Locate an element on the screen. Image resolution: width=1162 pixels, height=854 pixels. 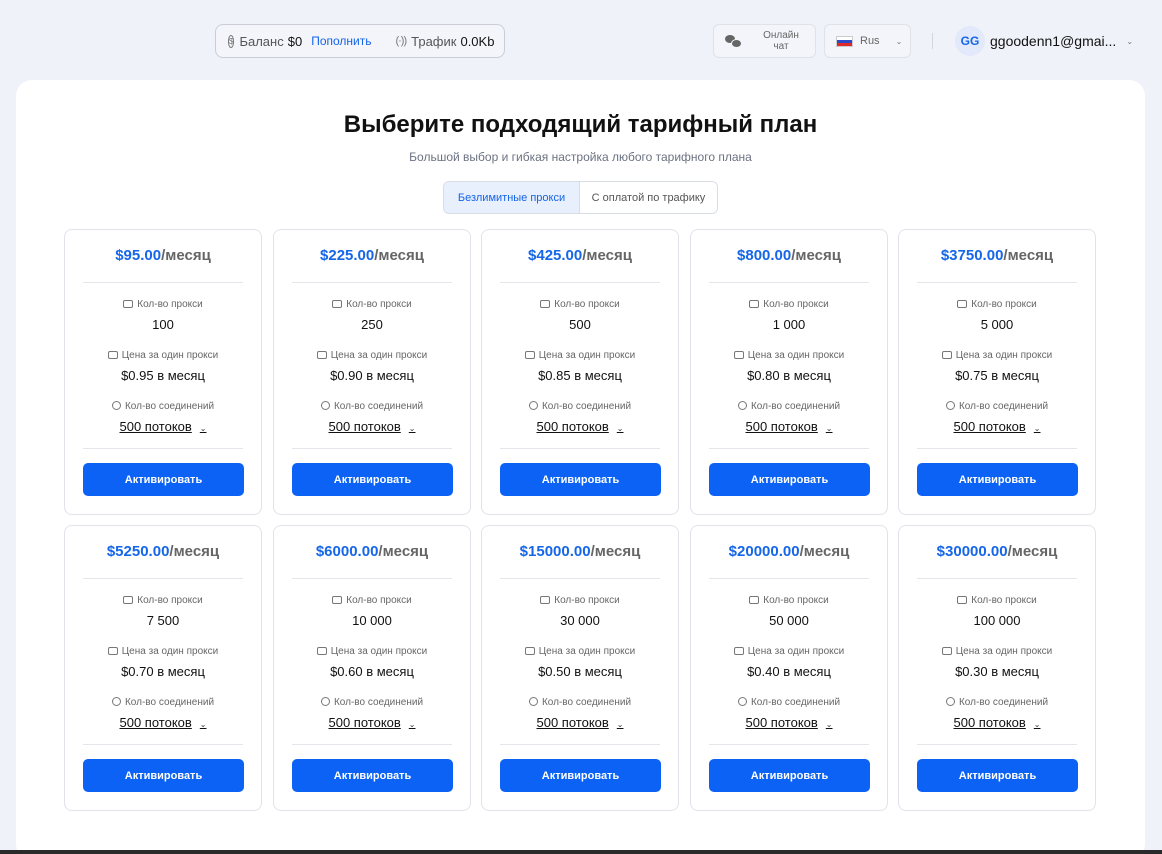
price-amount: $6000.00 is located at coordinates (347, 551).